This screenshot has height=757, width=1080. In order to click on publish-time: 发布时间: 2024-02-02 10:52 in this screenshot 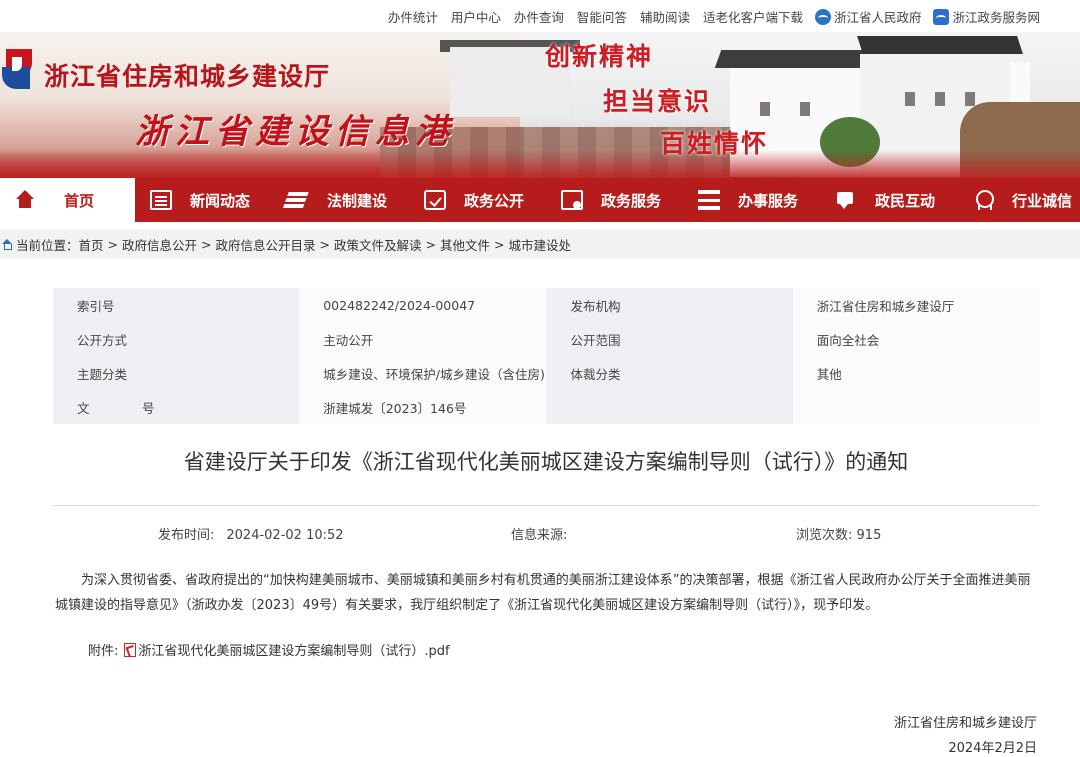, I will do `click(251, 533)`.